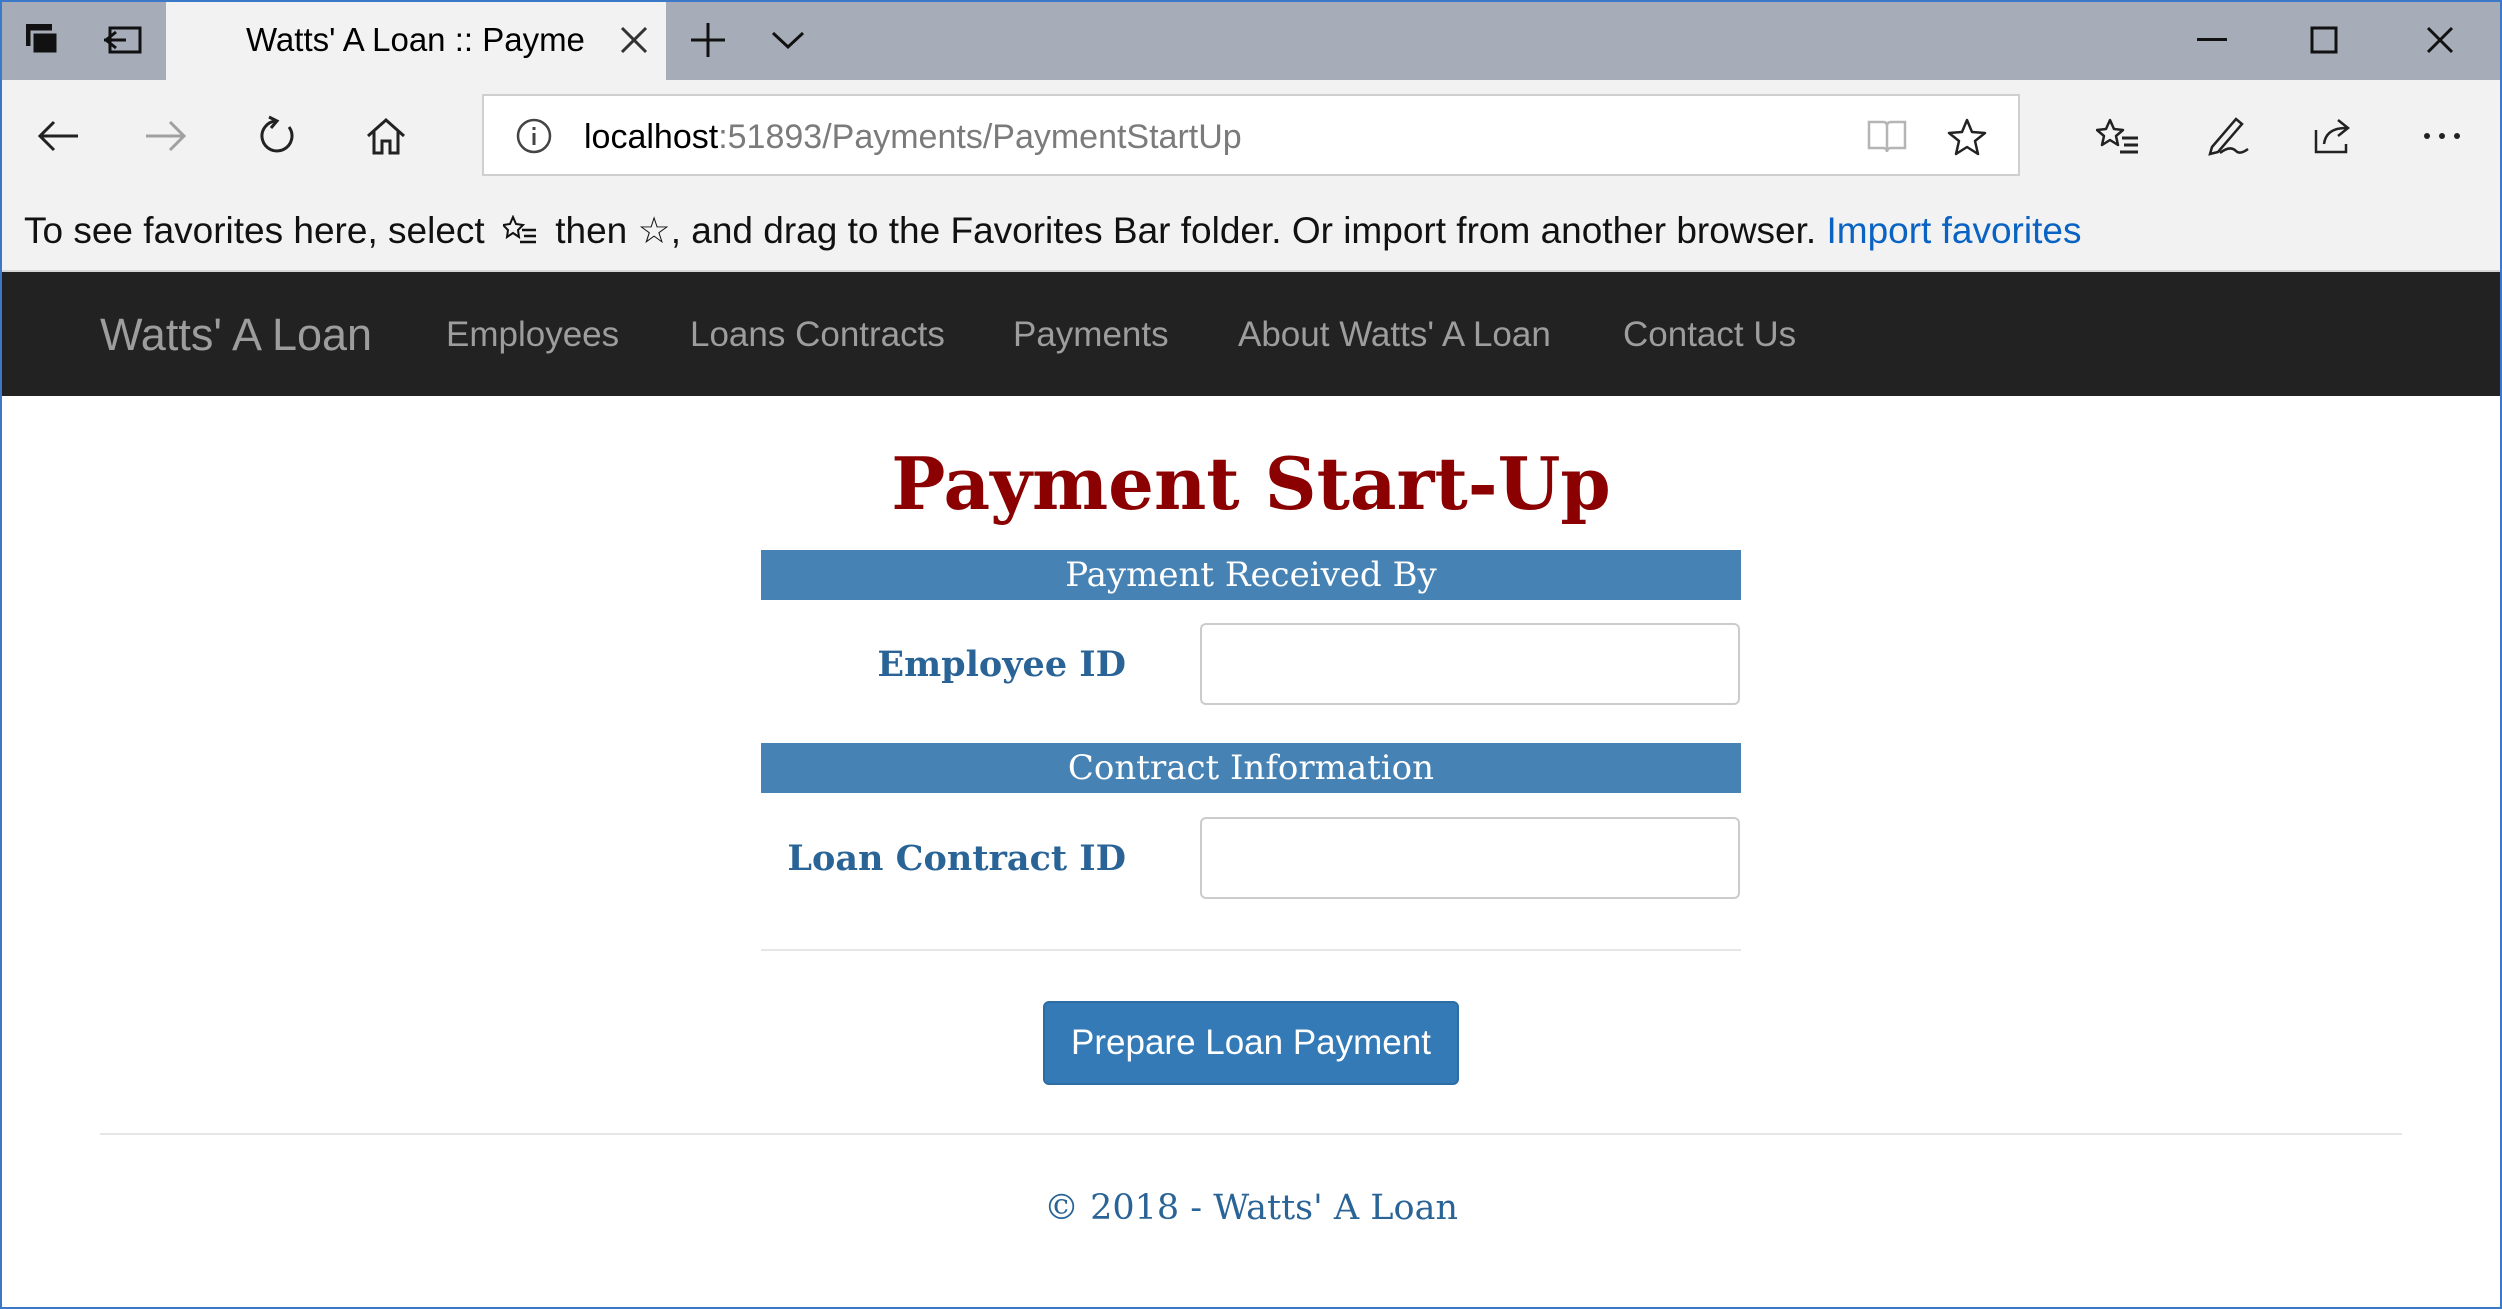  Describe the element at coordinates (1251, 40) in the screenshot. I see `browser-title-bar: Watts' A Loan :: Paymen` at that location.